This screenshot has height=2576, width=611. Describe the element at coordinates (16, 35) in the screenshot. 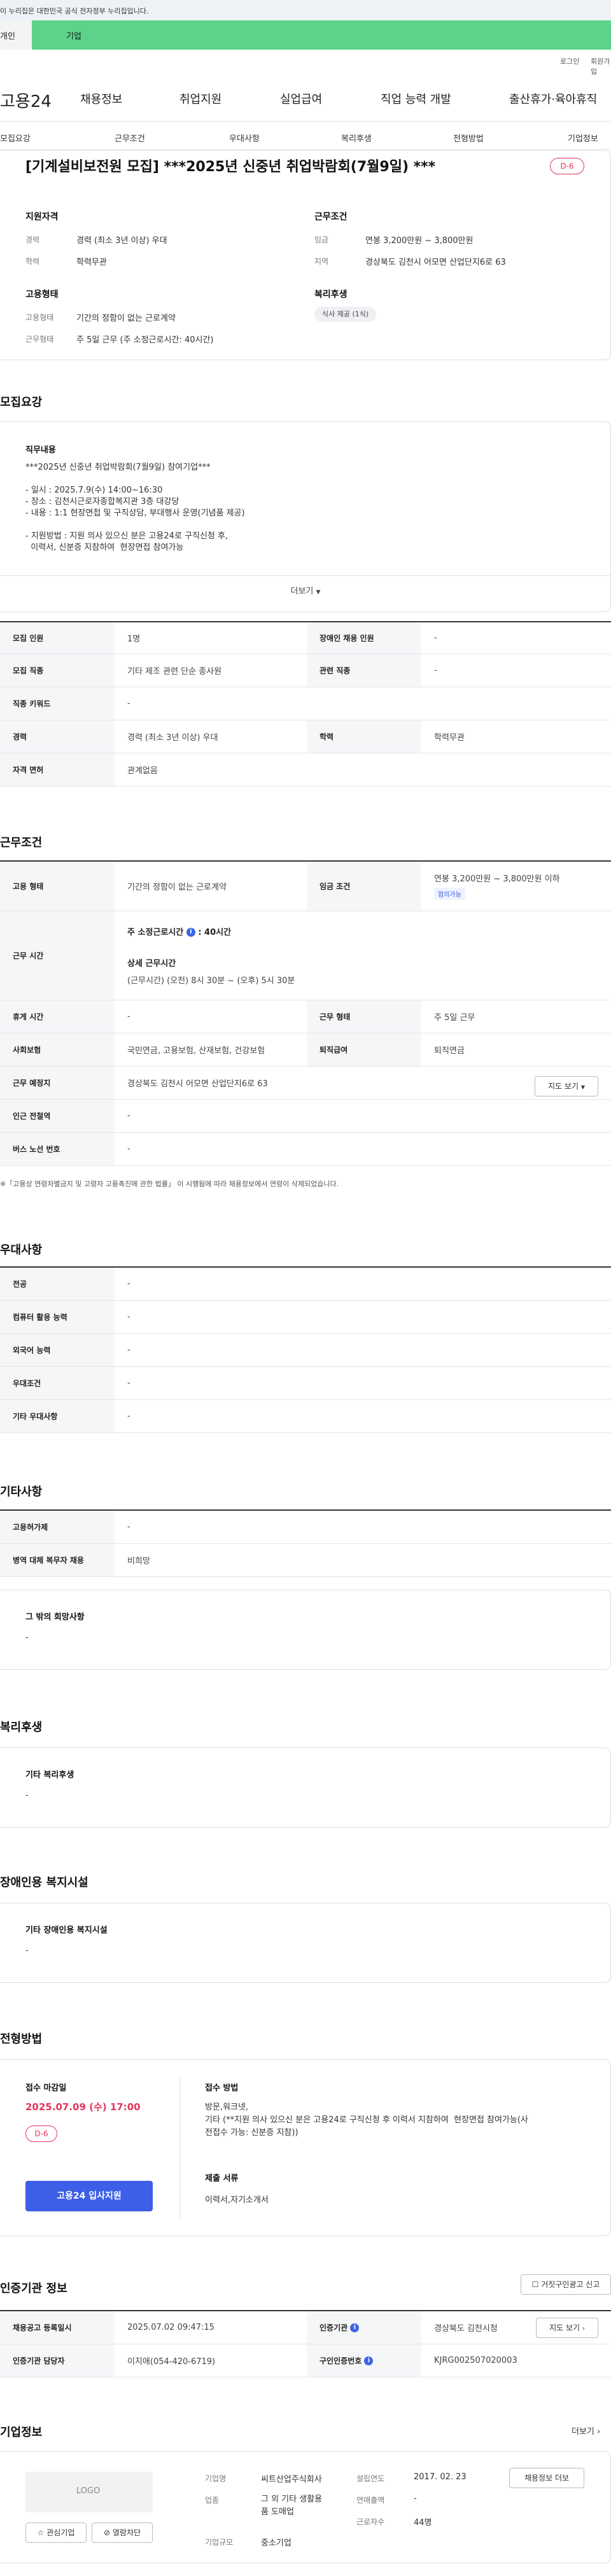

I see `tab-person: 개인` at that location.